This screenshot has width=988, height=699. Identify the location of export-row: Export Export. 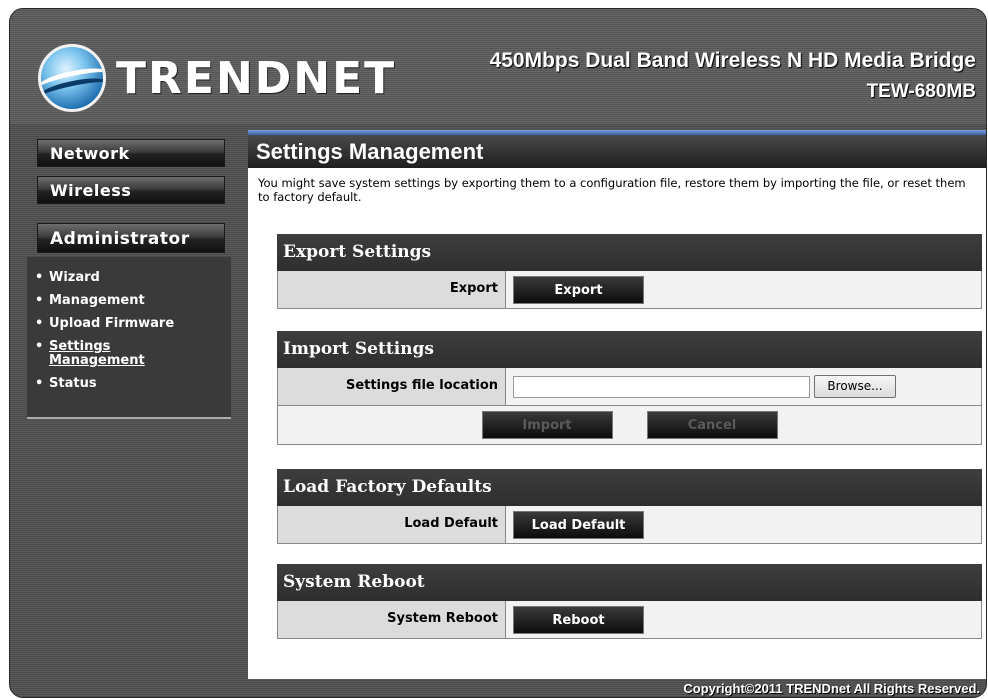
(629, 290).